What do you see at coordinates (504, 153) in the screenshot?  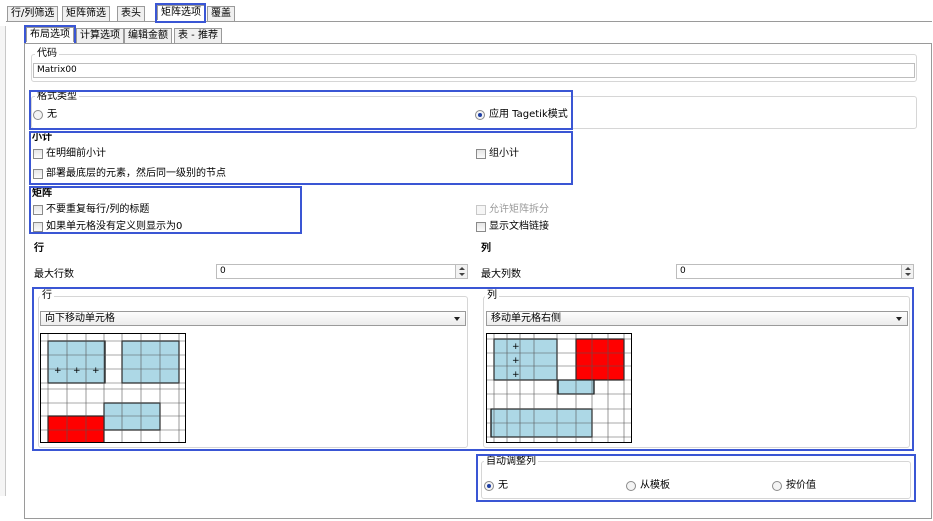 I see `group-subtotal-label: 组小计` at bounding box center [504, 153].